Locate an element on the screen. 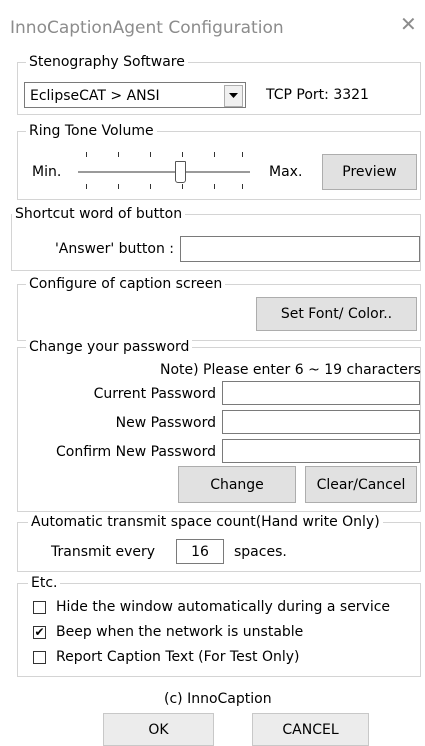  answer-button-label: 'Answer' button : is located at coordinates (114, 249).